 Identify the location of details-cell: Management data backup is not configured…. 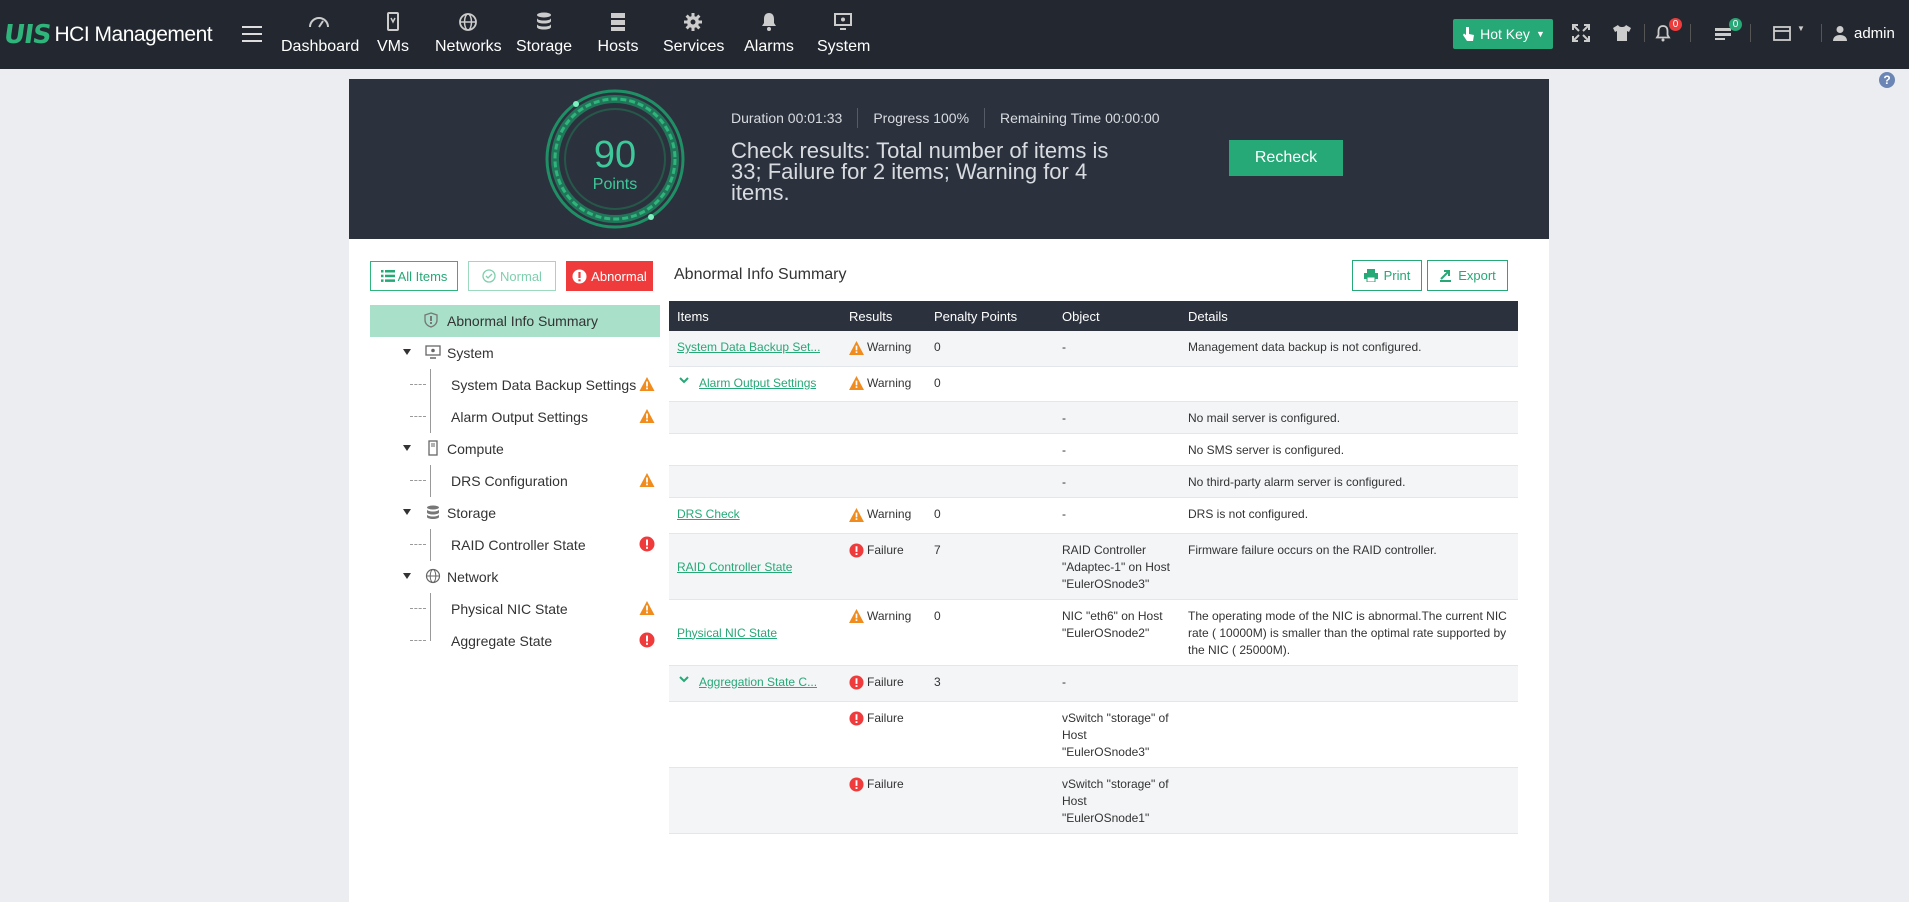
(1349, 349).